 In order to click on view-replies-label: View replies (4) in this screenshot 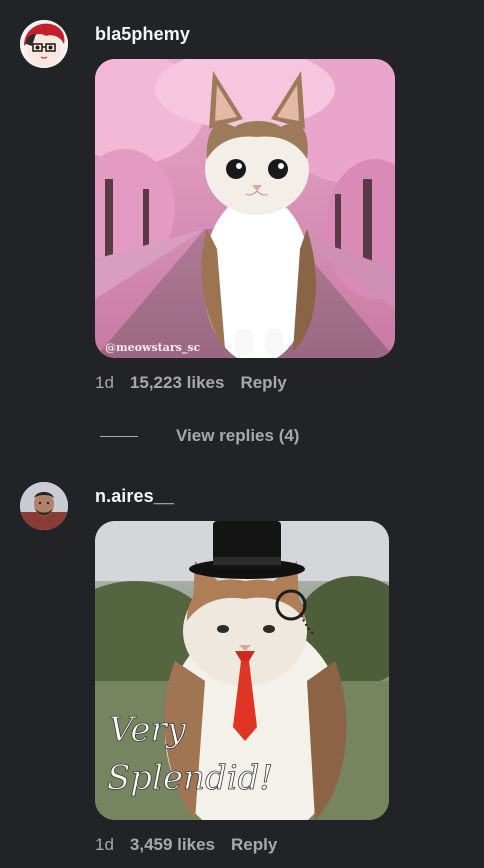, I will do `click(238, 435)`.